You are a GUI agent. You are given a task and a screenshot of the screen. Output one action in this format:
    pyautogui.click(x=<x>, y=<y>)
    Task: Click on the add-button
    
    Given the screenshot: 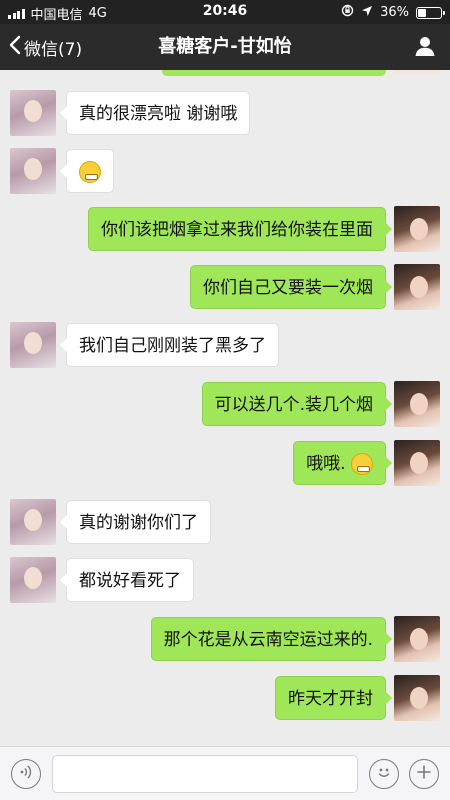 What is the action you would take?
    pyautogui.click(x=424, y=774)
    